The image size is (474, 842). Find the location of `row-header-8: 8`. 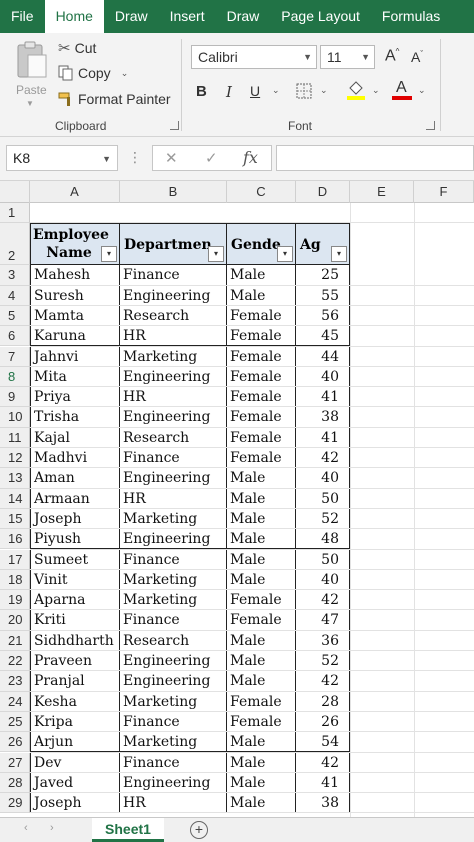

row-header-8: 8 is located at coordinates (15, 377).